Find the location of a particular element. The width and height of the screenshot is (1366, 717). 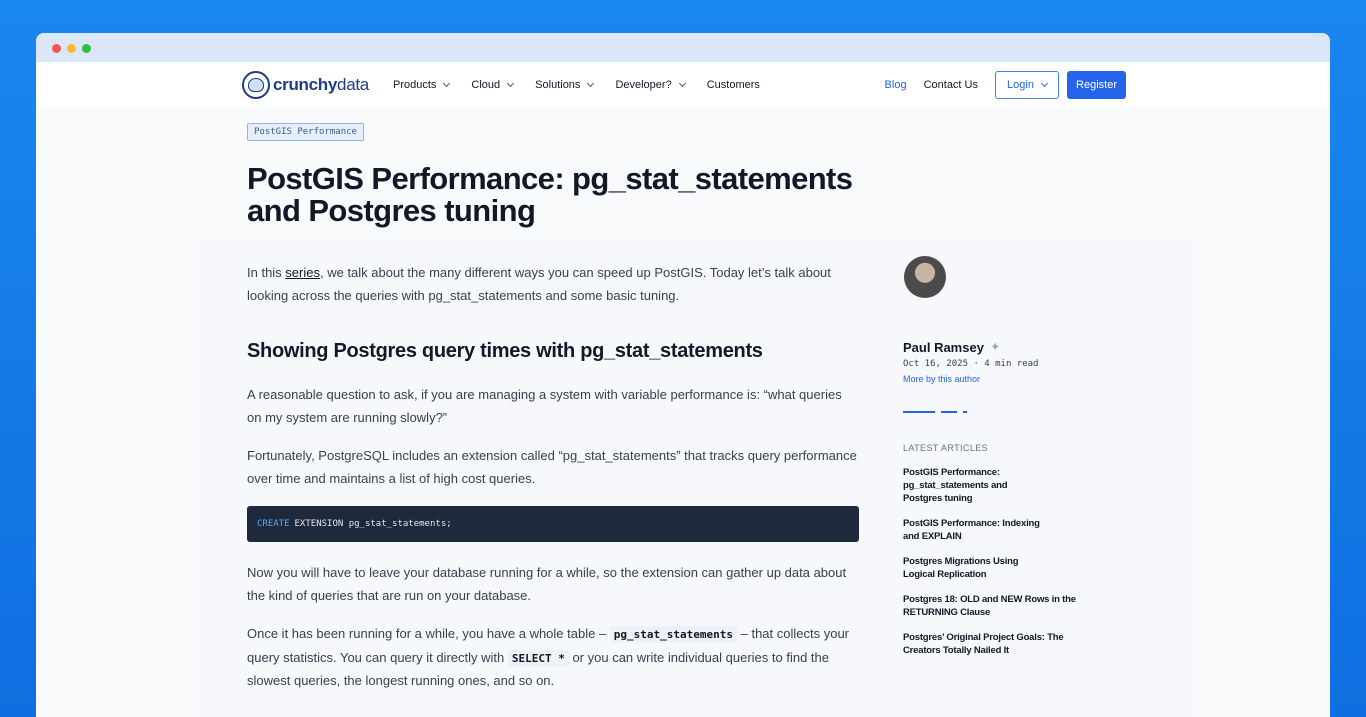

category-tag: PostGIS Performance is located at coordinates (305, 132).